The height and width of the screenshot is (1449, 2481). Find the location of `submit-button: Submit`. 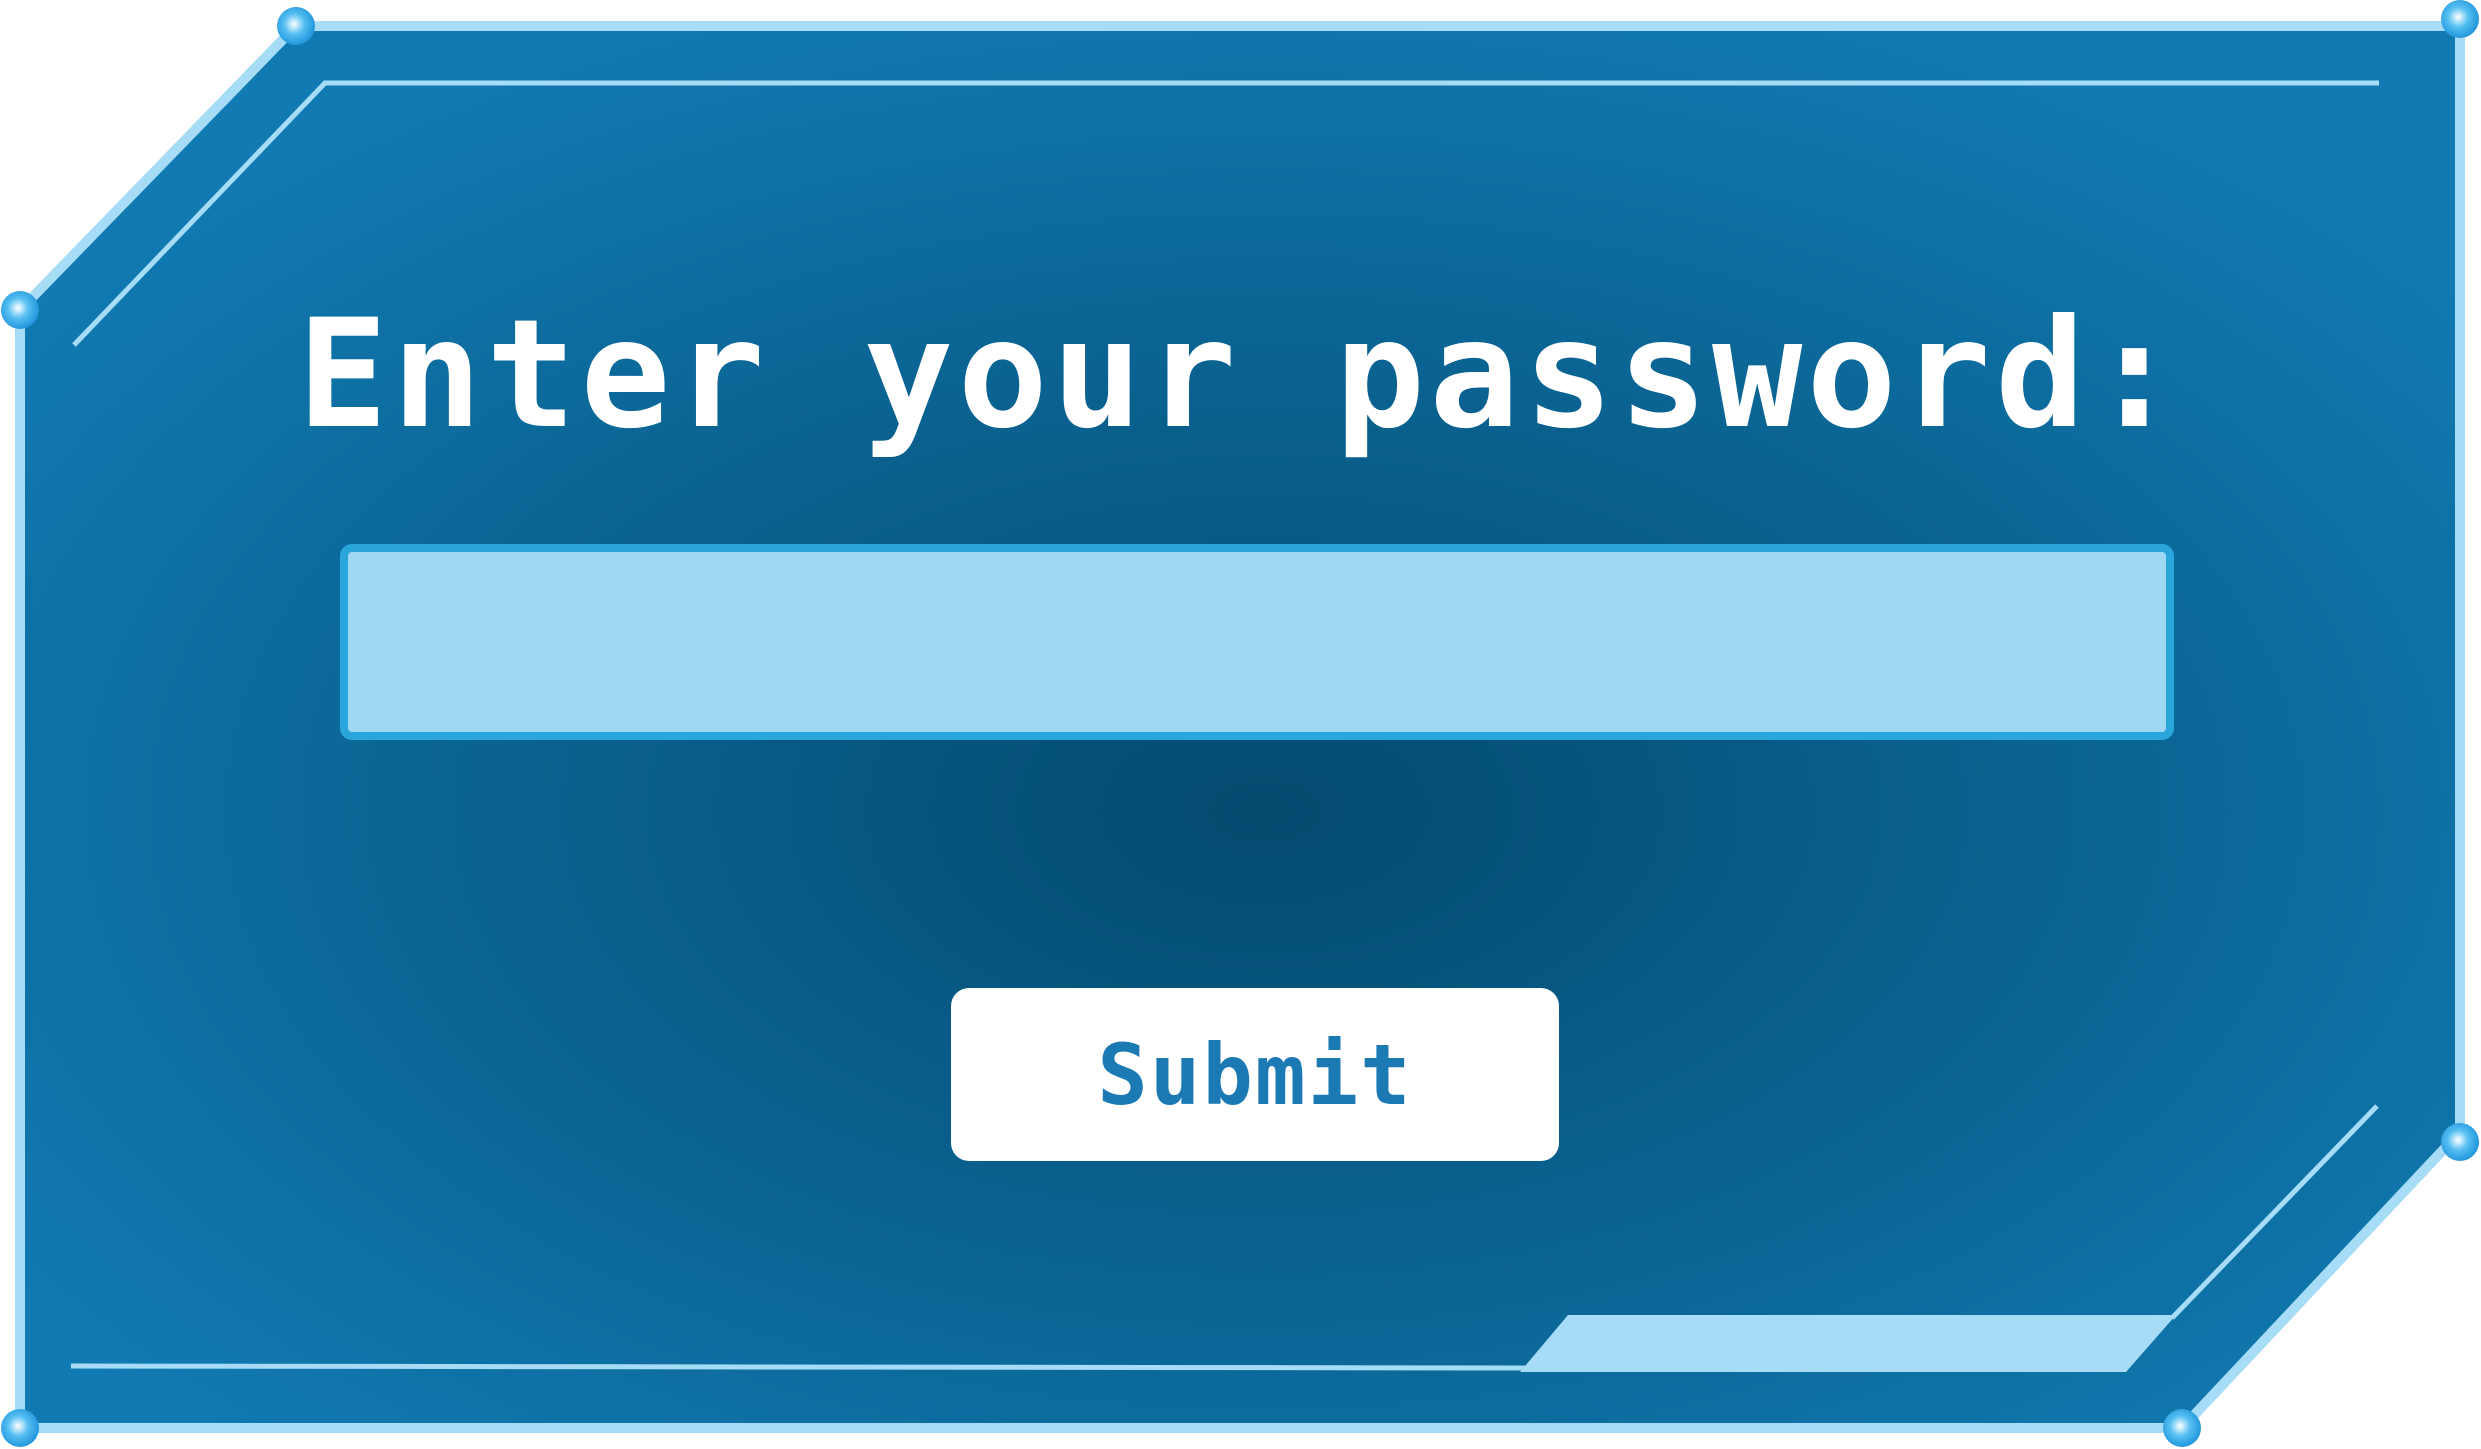

submit-button: Submit is located at coordinates (1255, 1074).